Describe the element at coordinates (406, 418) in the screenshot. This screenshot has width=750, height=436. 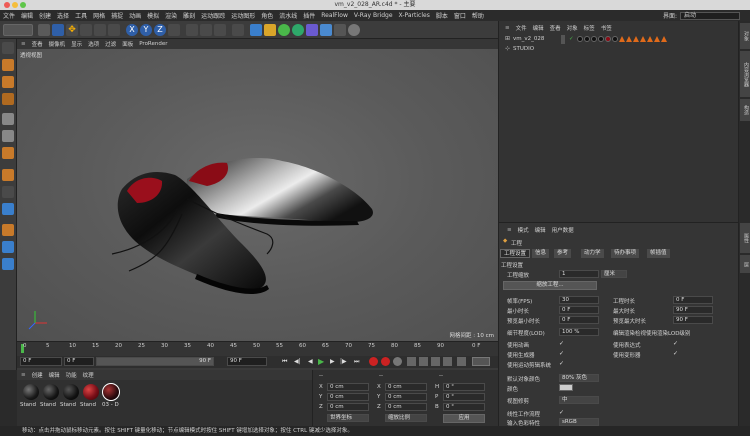
I see `size-mode-select: 缩放比例` at that location.